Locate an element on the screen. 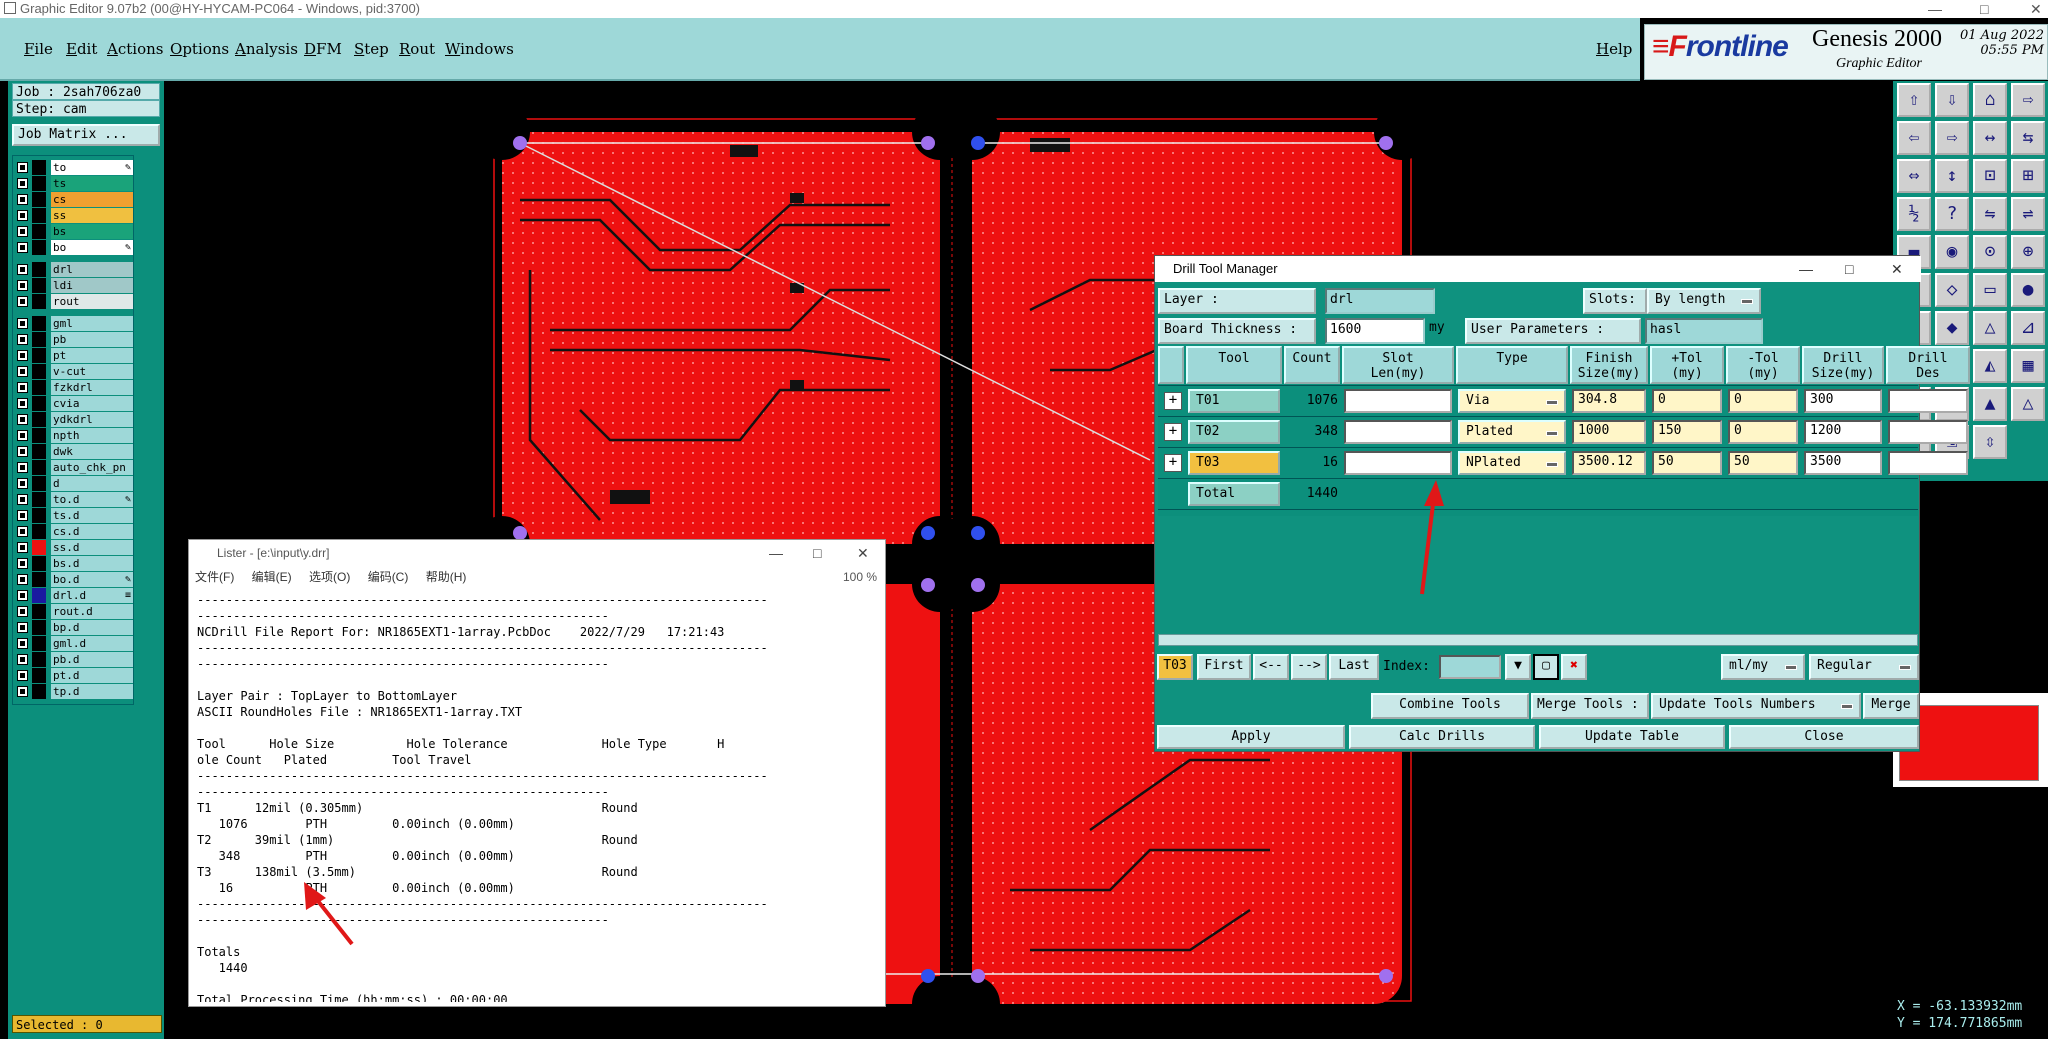 The height and width of the screenshot is (1039, 2048). merge-mode-dropdown: Update Tools Numbers is located at coordinates (1756, 706).